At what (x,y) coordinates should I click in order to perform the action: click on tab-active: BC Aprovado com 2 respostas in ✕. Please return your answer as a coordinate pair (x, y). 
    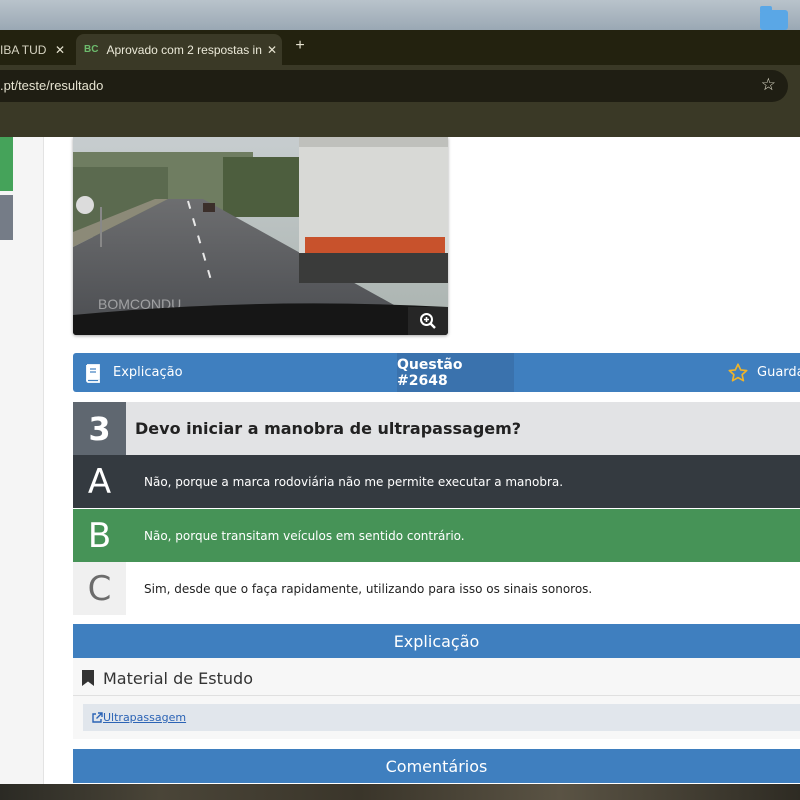
    Looking at the image, I should click on (179, 49).